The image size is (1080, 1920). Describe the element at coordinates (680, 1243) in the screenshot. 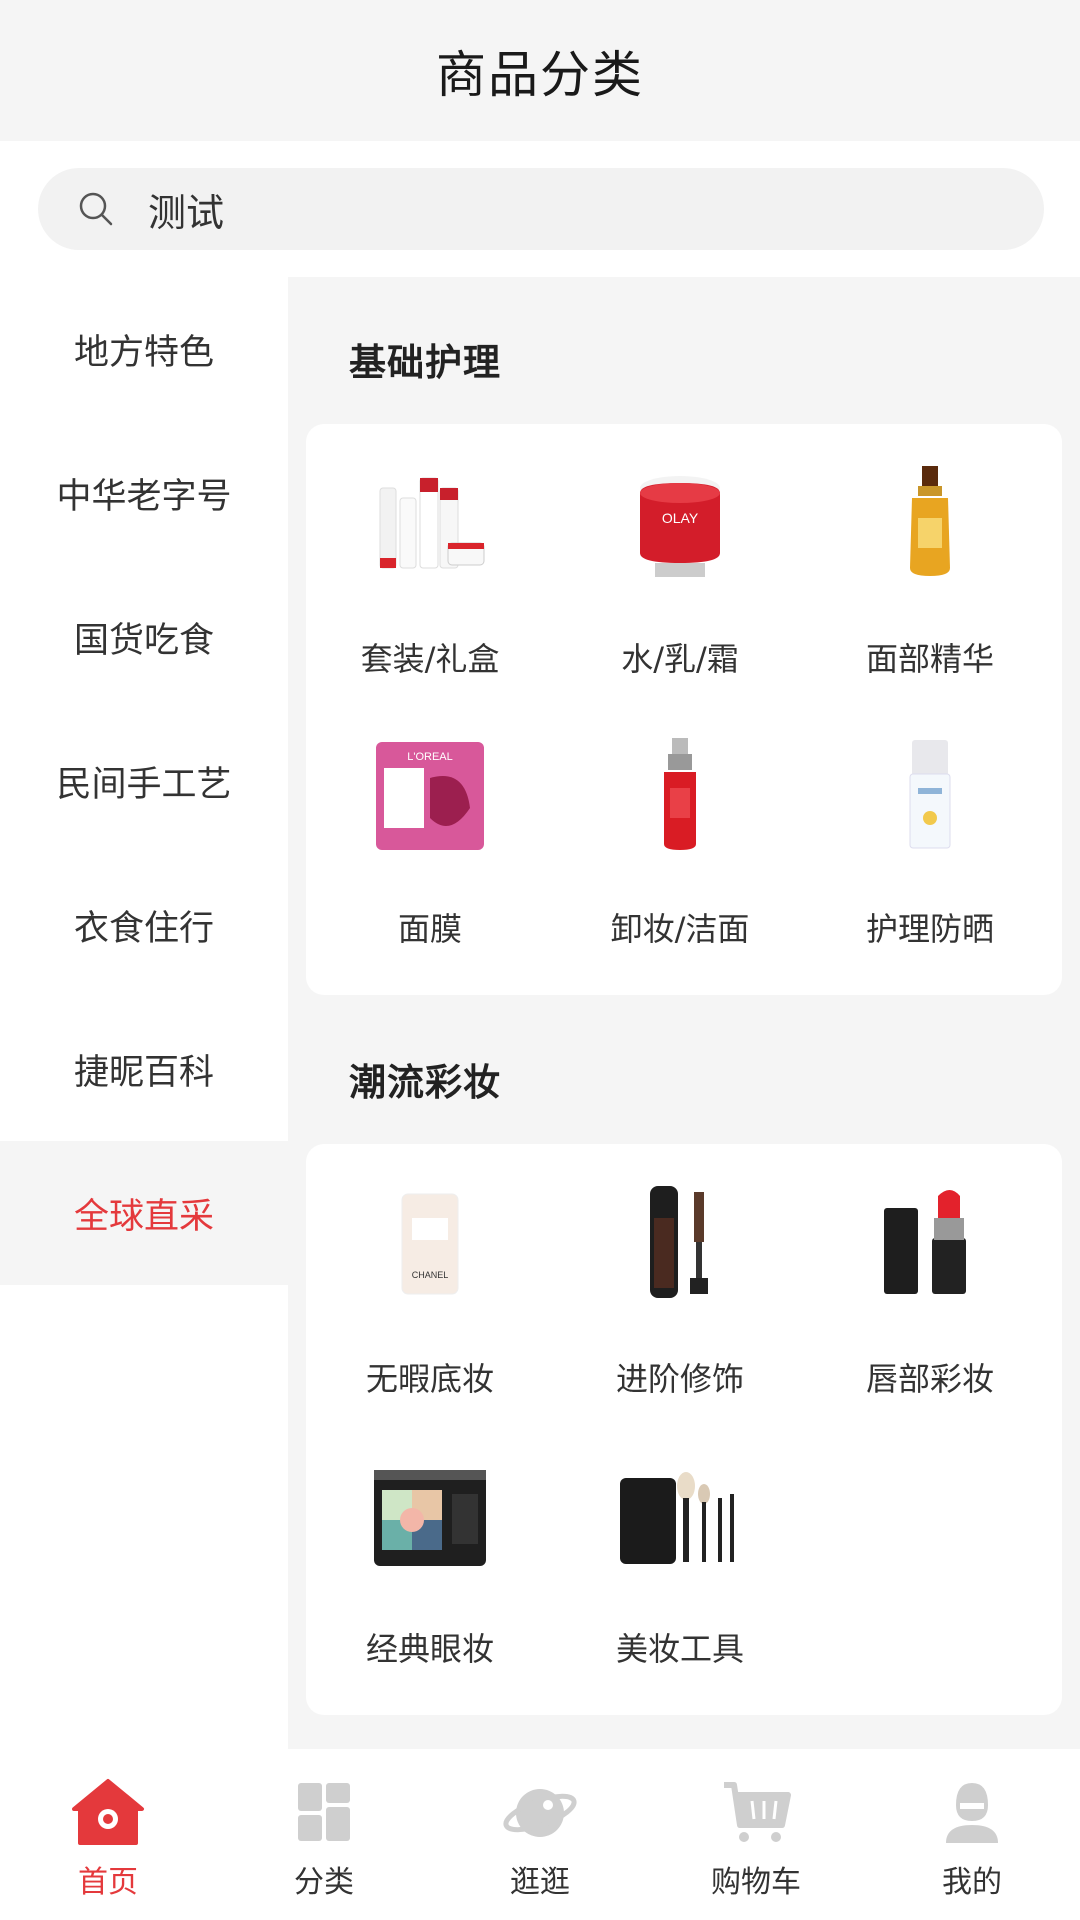

I see `lip-liquid-image` at that location.